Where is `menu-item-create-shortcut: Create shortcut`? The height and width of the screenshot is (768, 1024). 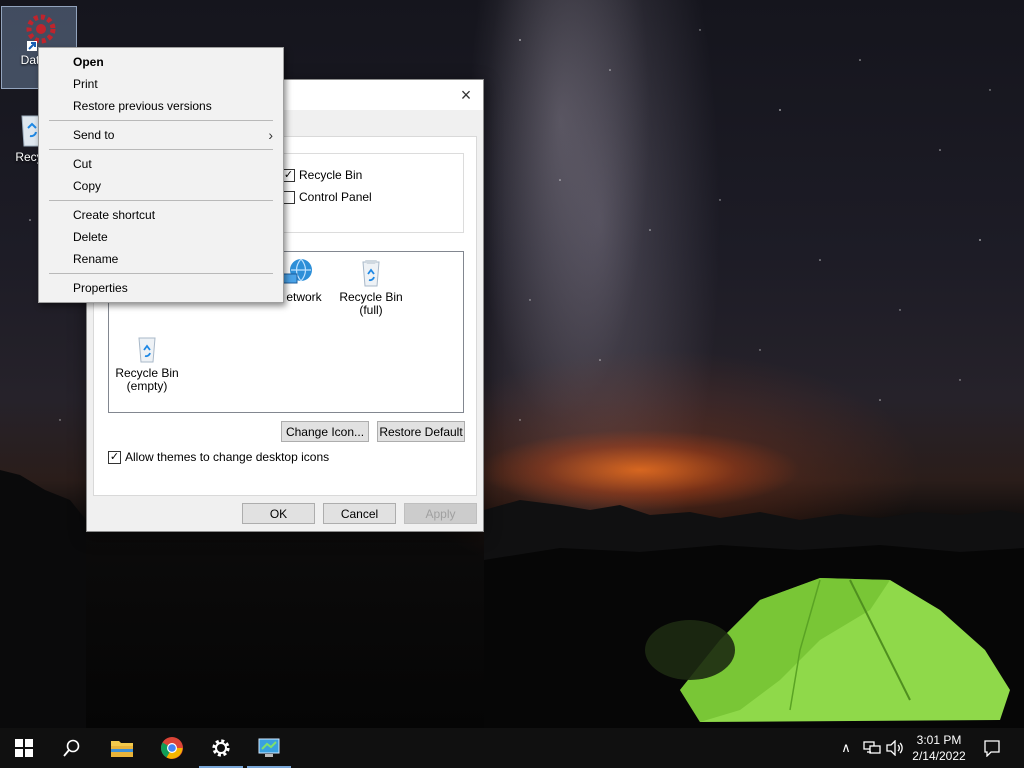
menu-item-create-shortcut: Create shortcut is located at coordinates (161, 215).